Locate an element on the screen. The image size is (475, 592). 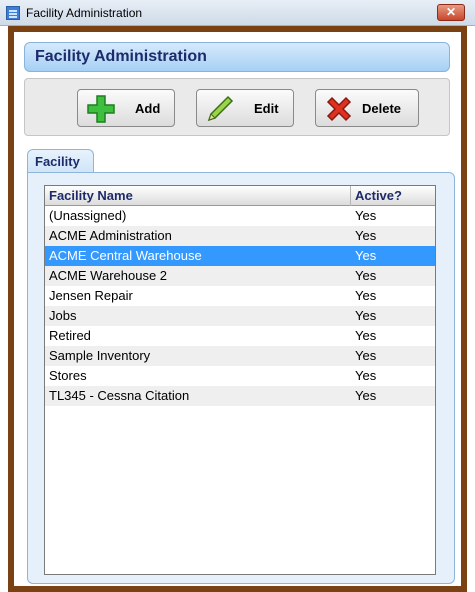
edit-label: Edit is located at coordinates (266, 108).